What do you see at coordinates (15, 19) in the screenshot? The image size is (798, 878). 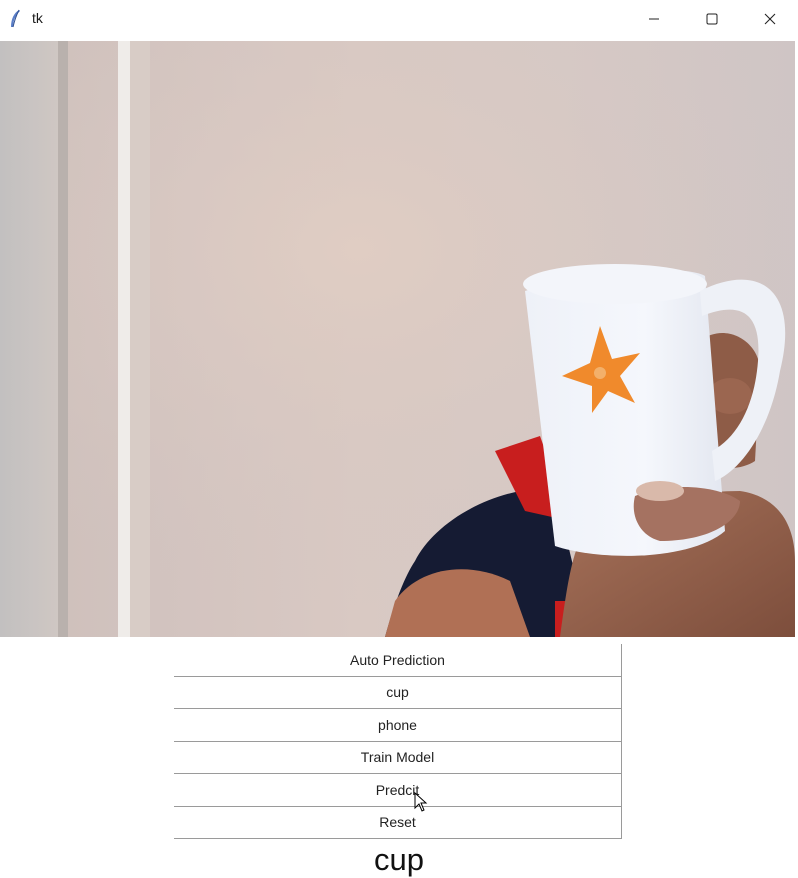 I see `feather-icon` at bounding box center [15, 19].